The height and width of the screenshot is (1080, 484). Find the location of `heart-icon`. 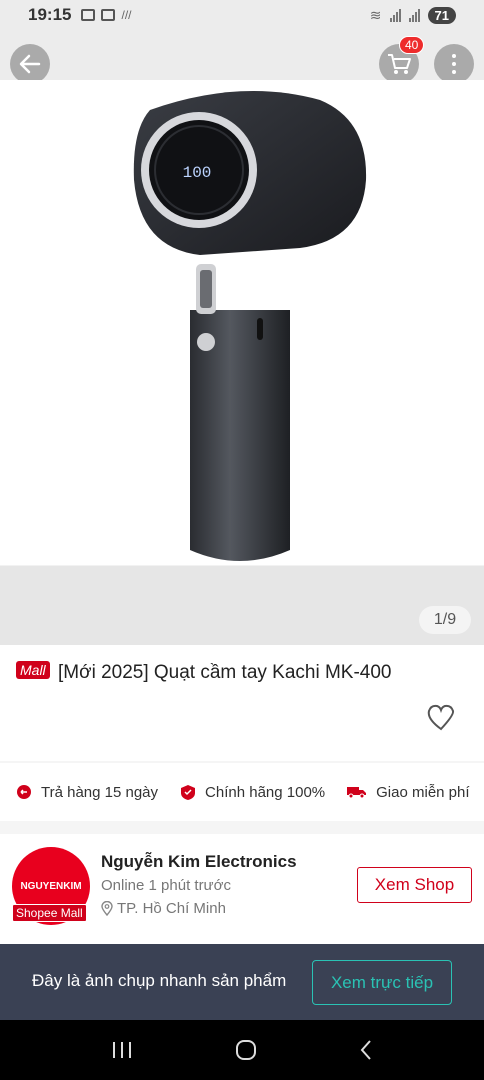

heart-icon is located at coordinates (441, 717).